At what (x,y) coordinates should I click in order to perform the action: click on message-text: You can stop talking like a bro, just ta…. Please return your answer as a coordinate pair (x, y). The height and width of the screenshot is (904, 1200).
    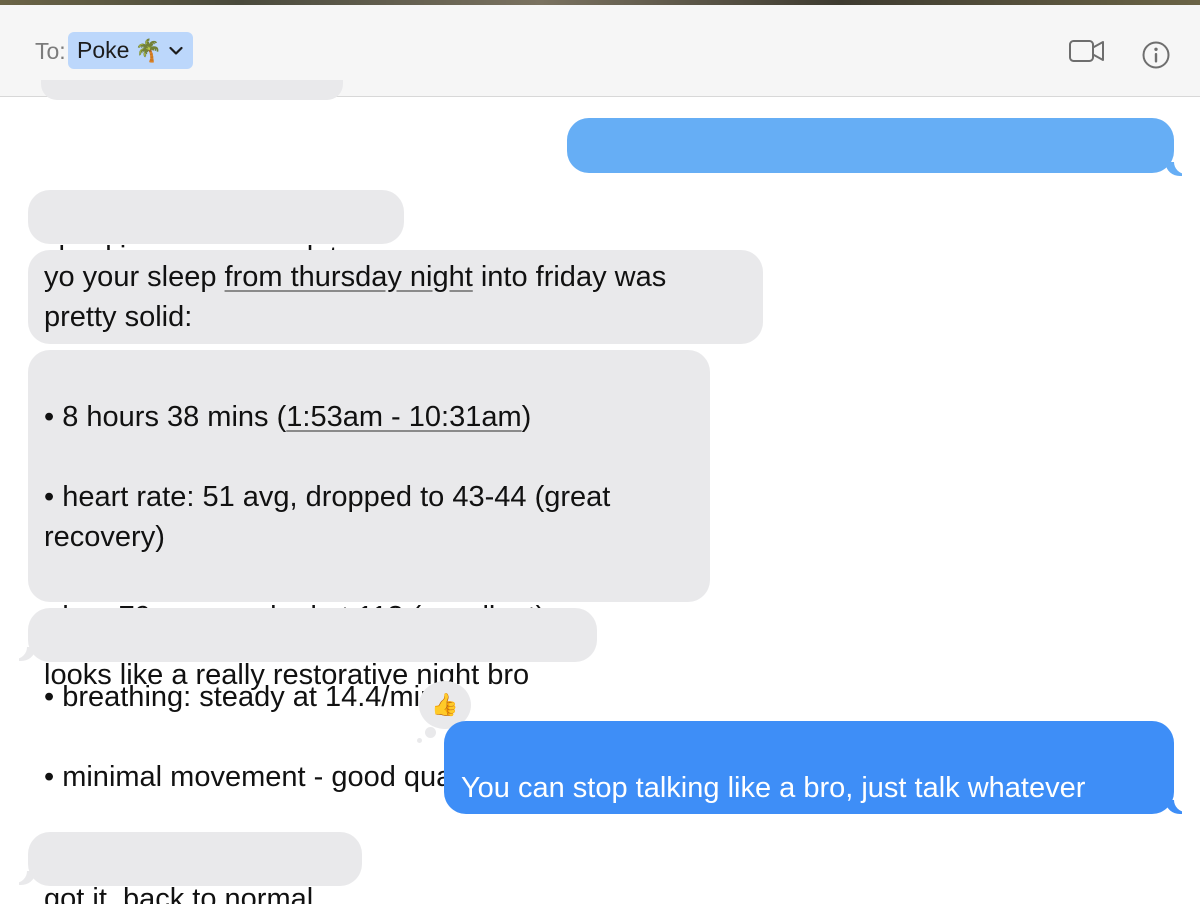
    Looking at the image, I should click on (773, 808).